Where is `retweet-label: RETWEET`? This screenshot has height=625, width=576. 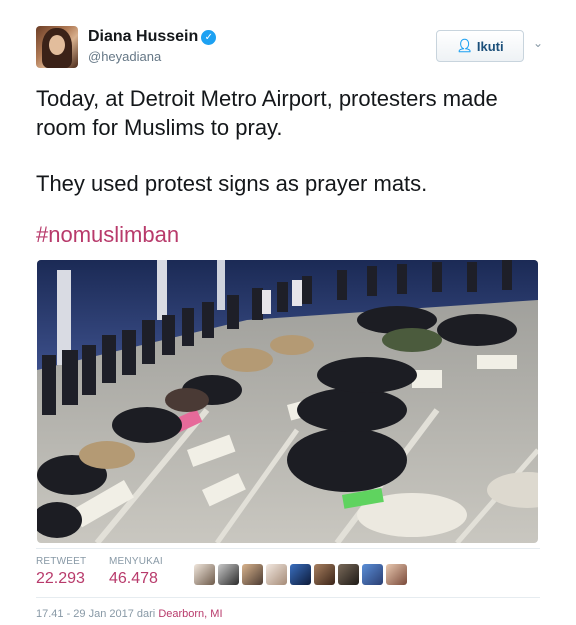
retweet-label: RETWEET is located at coordinates (61, 561).